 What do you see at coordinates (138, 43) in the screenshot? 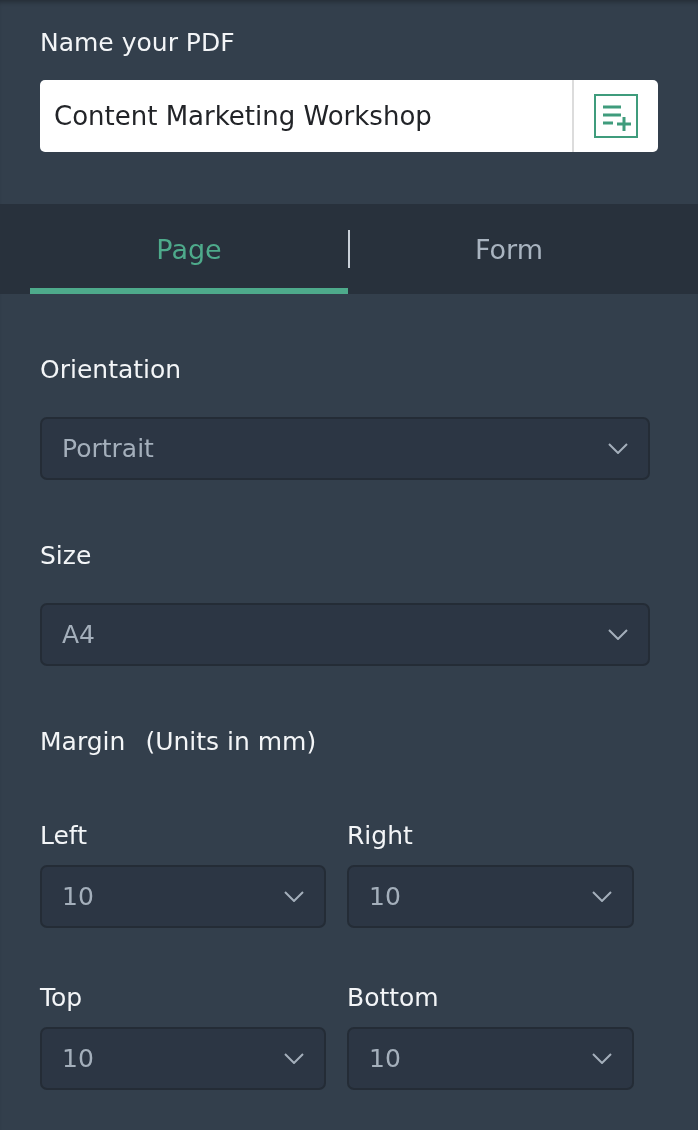
I see `field-label: Name your PDF` at bounding box center [138, 43].